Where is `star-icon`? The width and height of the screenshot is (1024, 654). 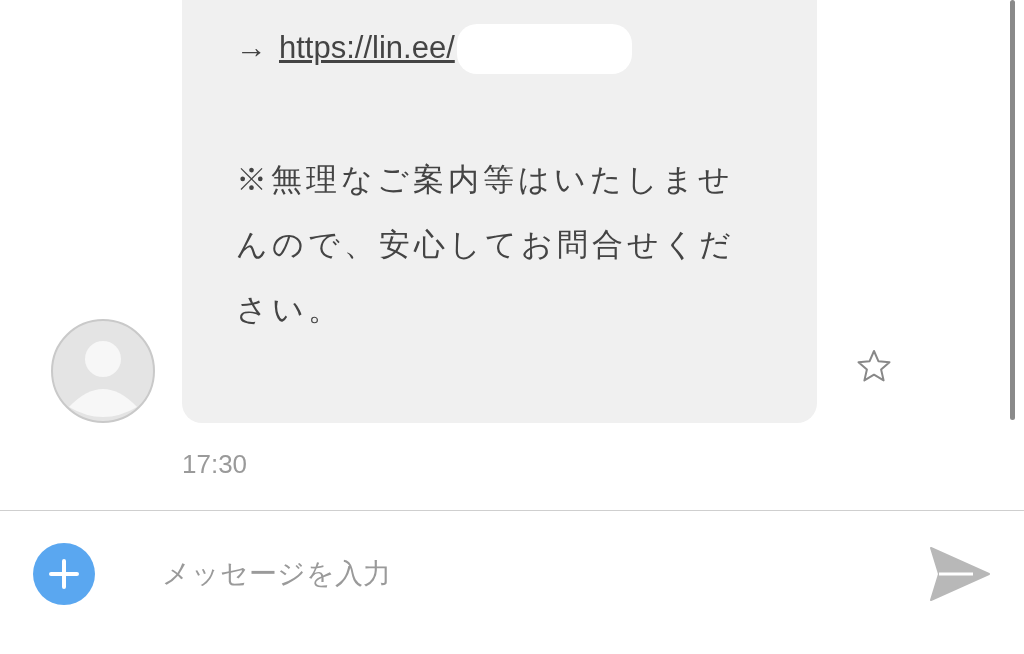 star-icon is located at coordinates (874, 366).